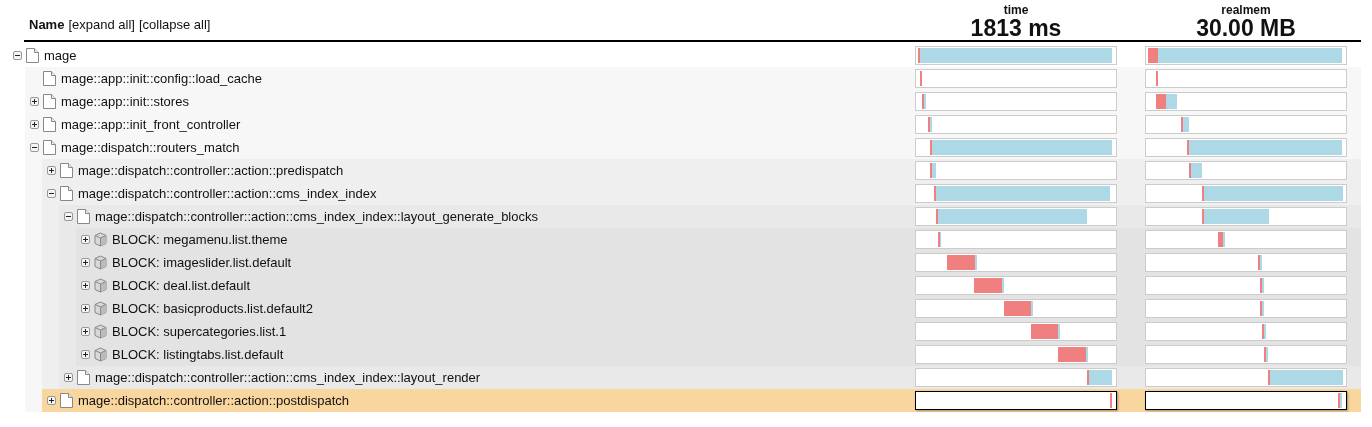 This screenshot has width=1372, height=427. I want to click on tree-row: mage::app::init::stores, so click(693, 101).